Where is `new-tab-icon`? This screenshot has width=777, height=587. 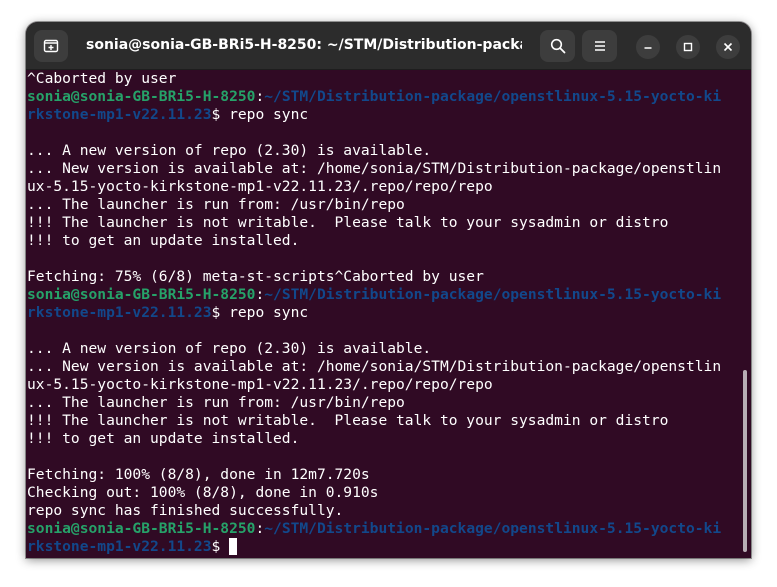 new-tab-icon is located at coordinates (51, 46).